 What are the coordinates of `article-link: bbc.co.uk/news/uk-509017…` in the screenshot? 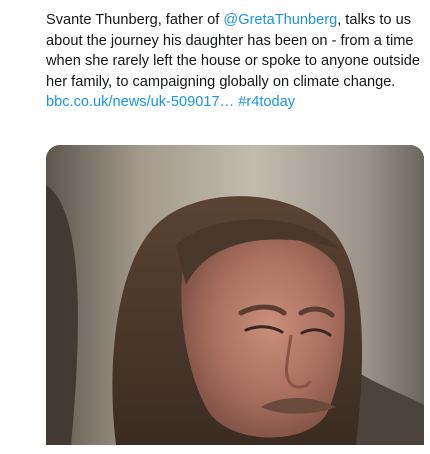 It's located at (140, 102).